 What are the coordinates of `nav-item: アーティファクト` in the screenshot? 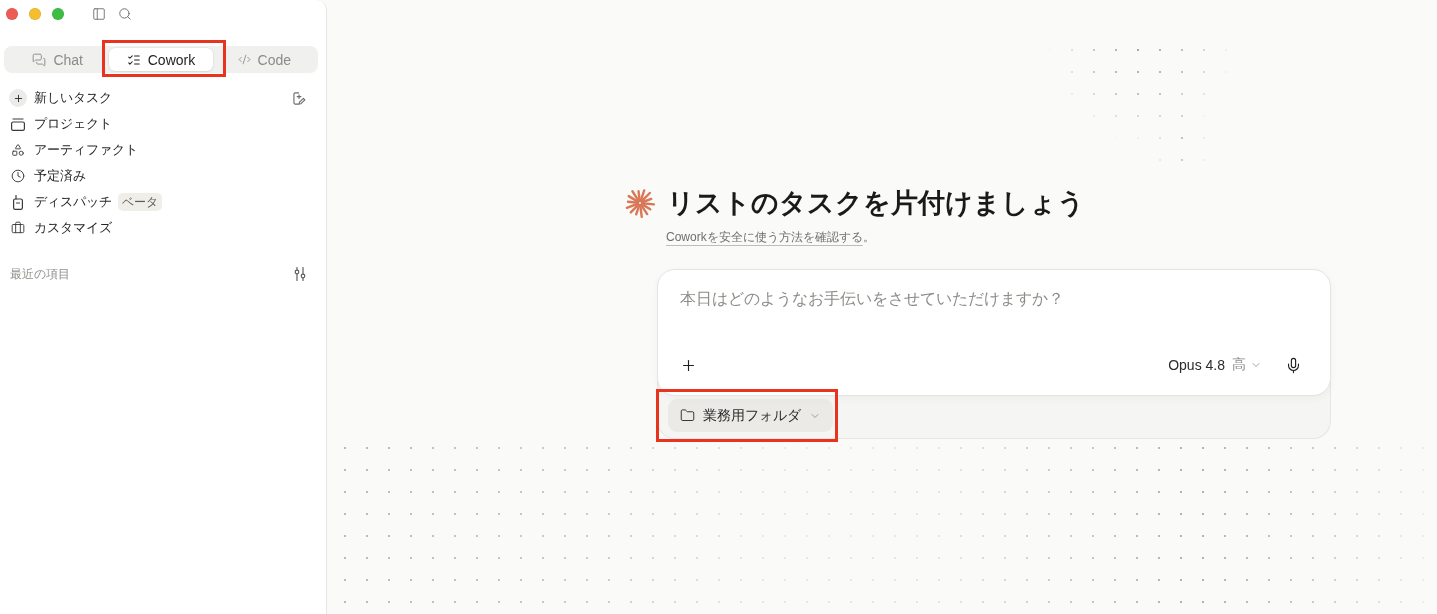 It's located at (71, 150).